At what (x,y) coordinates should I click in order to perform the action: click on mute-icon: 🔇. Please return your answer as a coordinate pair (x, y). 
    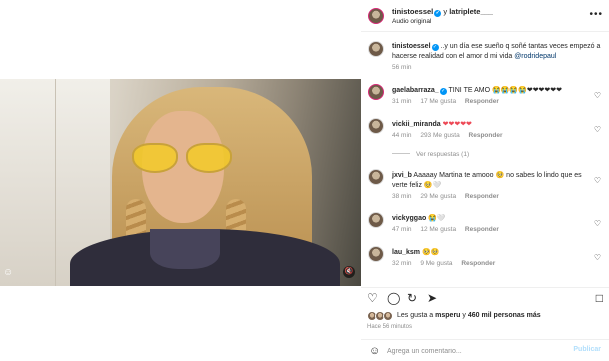
    Looking at the image, I should click on (349, 272).